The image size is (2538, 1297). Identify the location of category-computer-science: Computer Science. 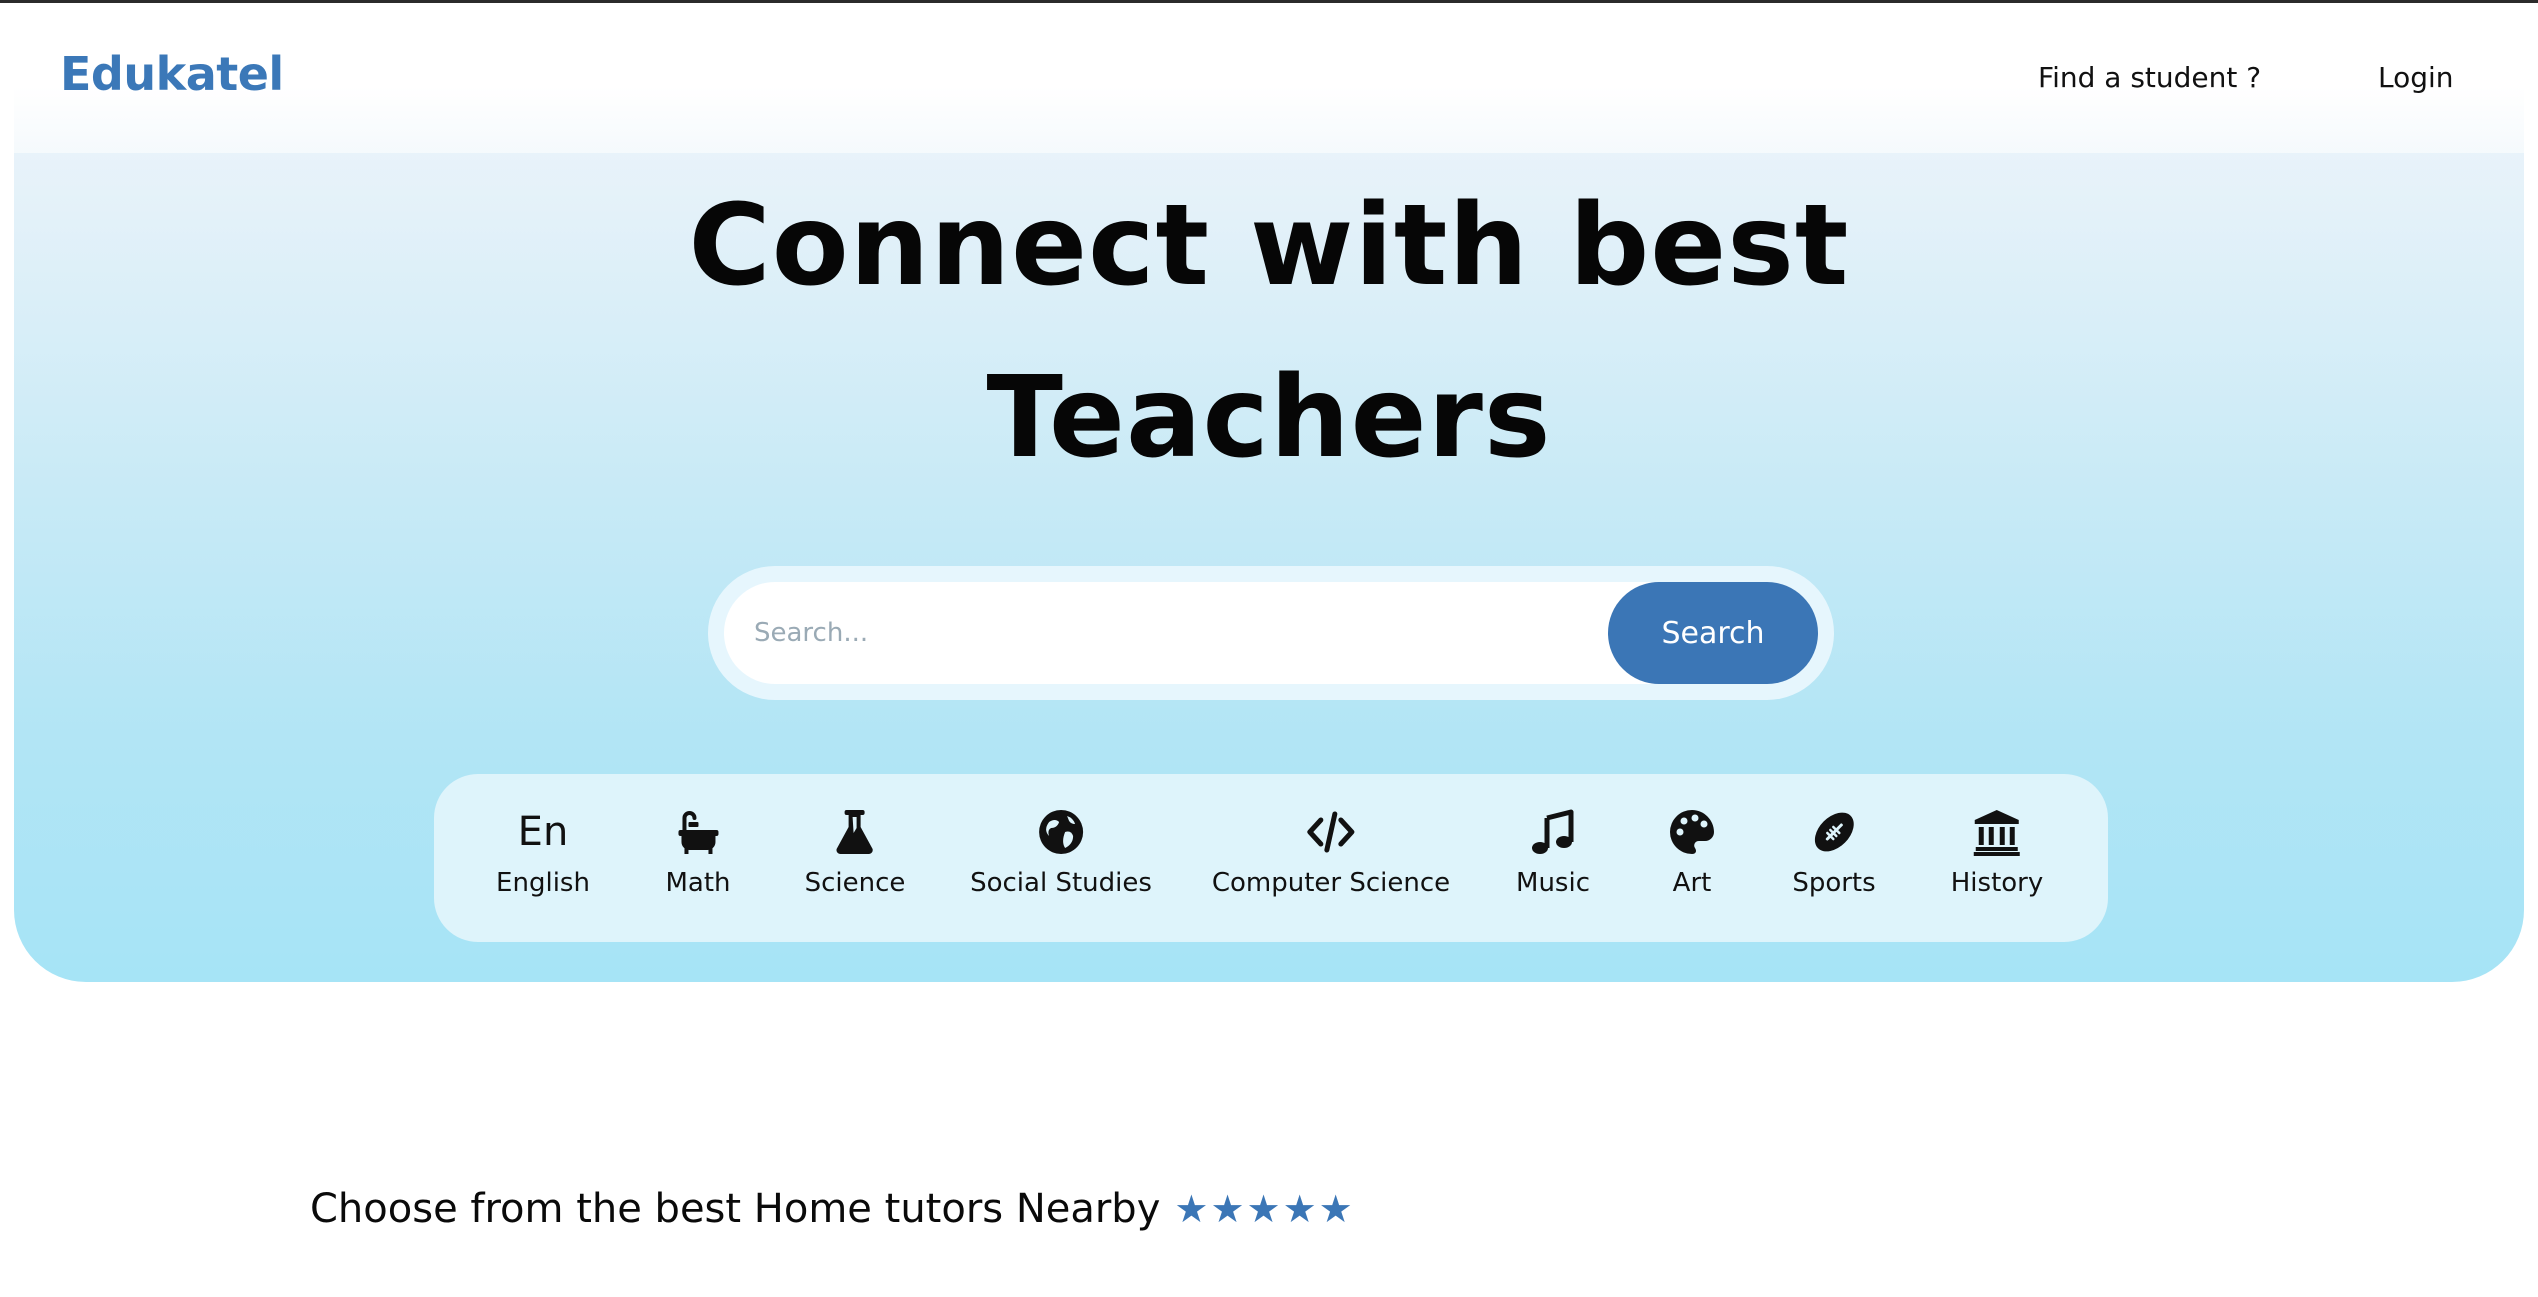
(1331, 852).